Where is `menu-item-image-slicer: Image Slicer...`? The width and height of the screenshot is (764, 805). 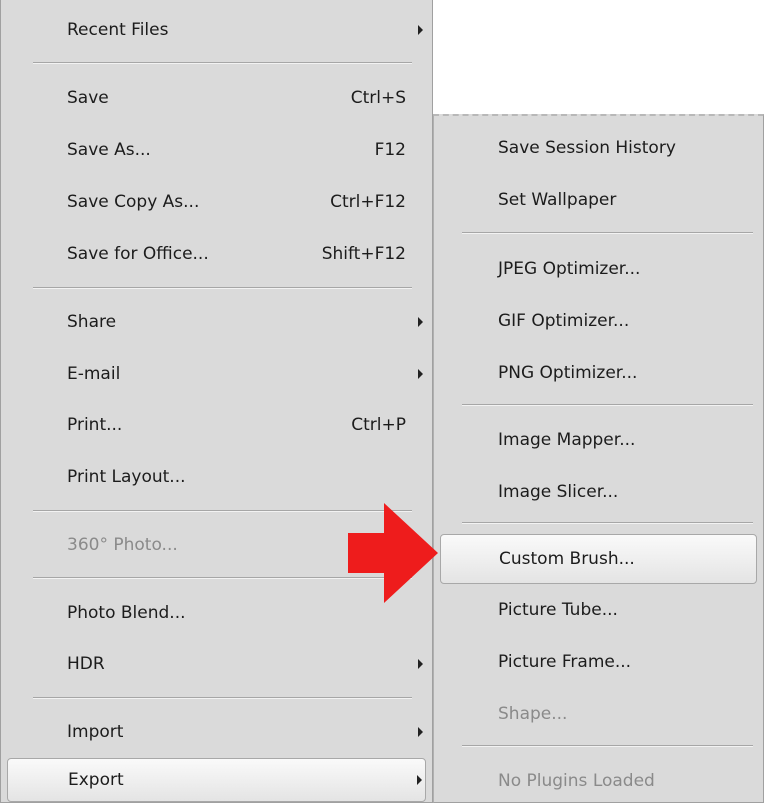 menu-item-image-slicer: Image Slicer... is located at coordinates (598, 492).